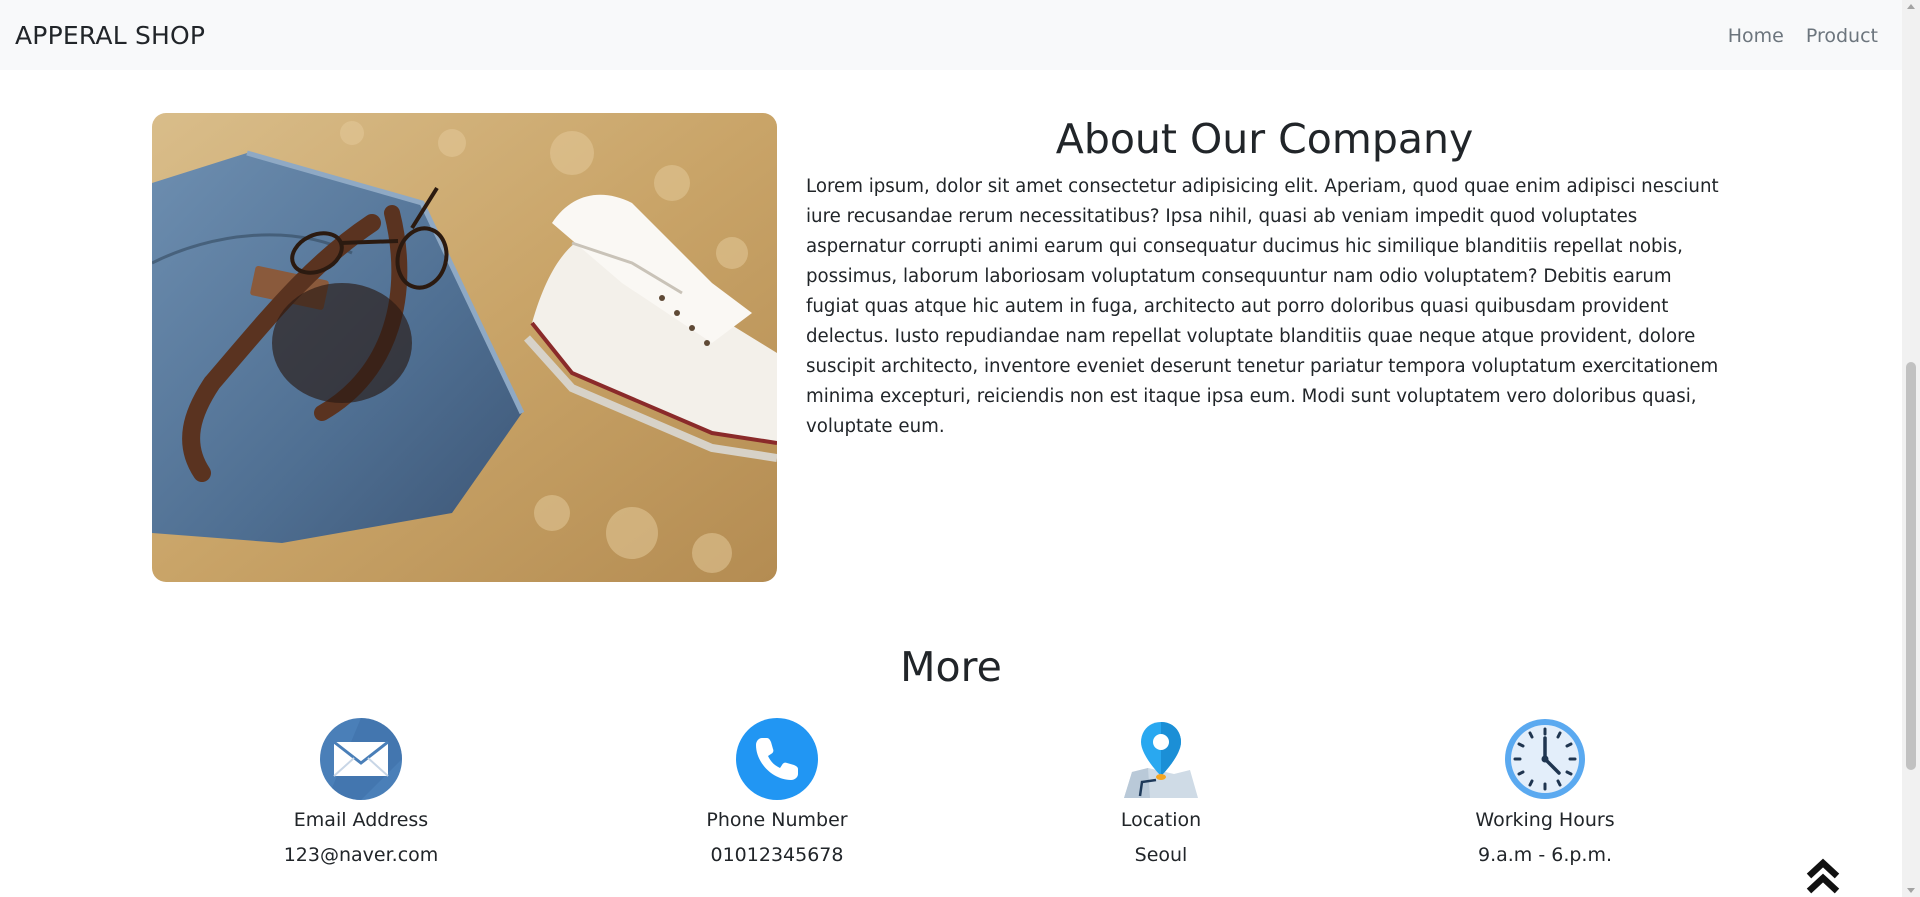 This screenshot has width=1920, height=897. What do you see at coordinates (1911, 890) in the screenshot?
I see `scroll-down-icon` at bounding box center [1911, 890].